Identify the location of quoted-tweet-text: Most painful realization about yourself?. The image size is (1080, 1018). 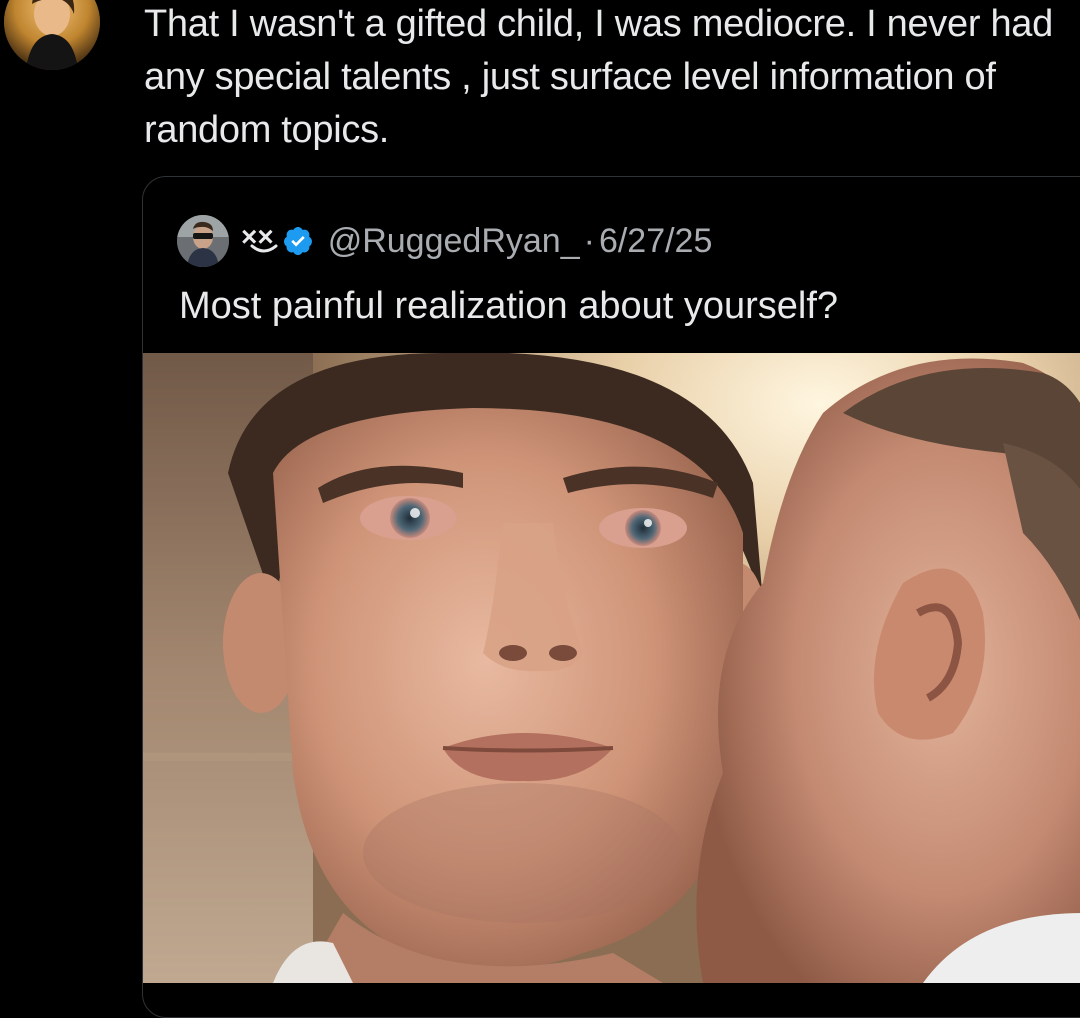
(509, 306).